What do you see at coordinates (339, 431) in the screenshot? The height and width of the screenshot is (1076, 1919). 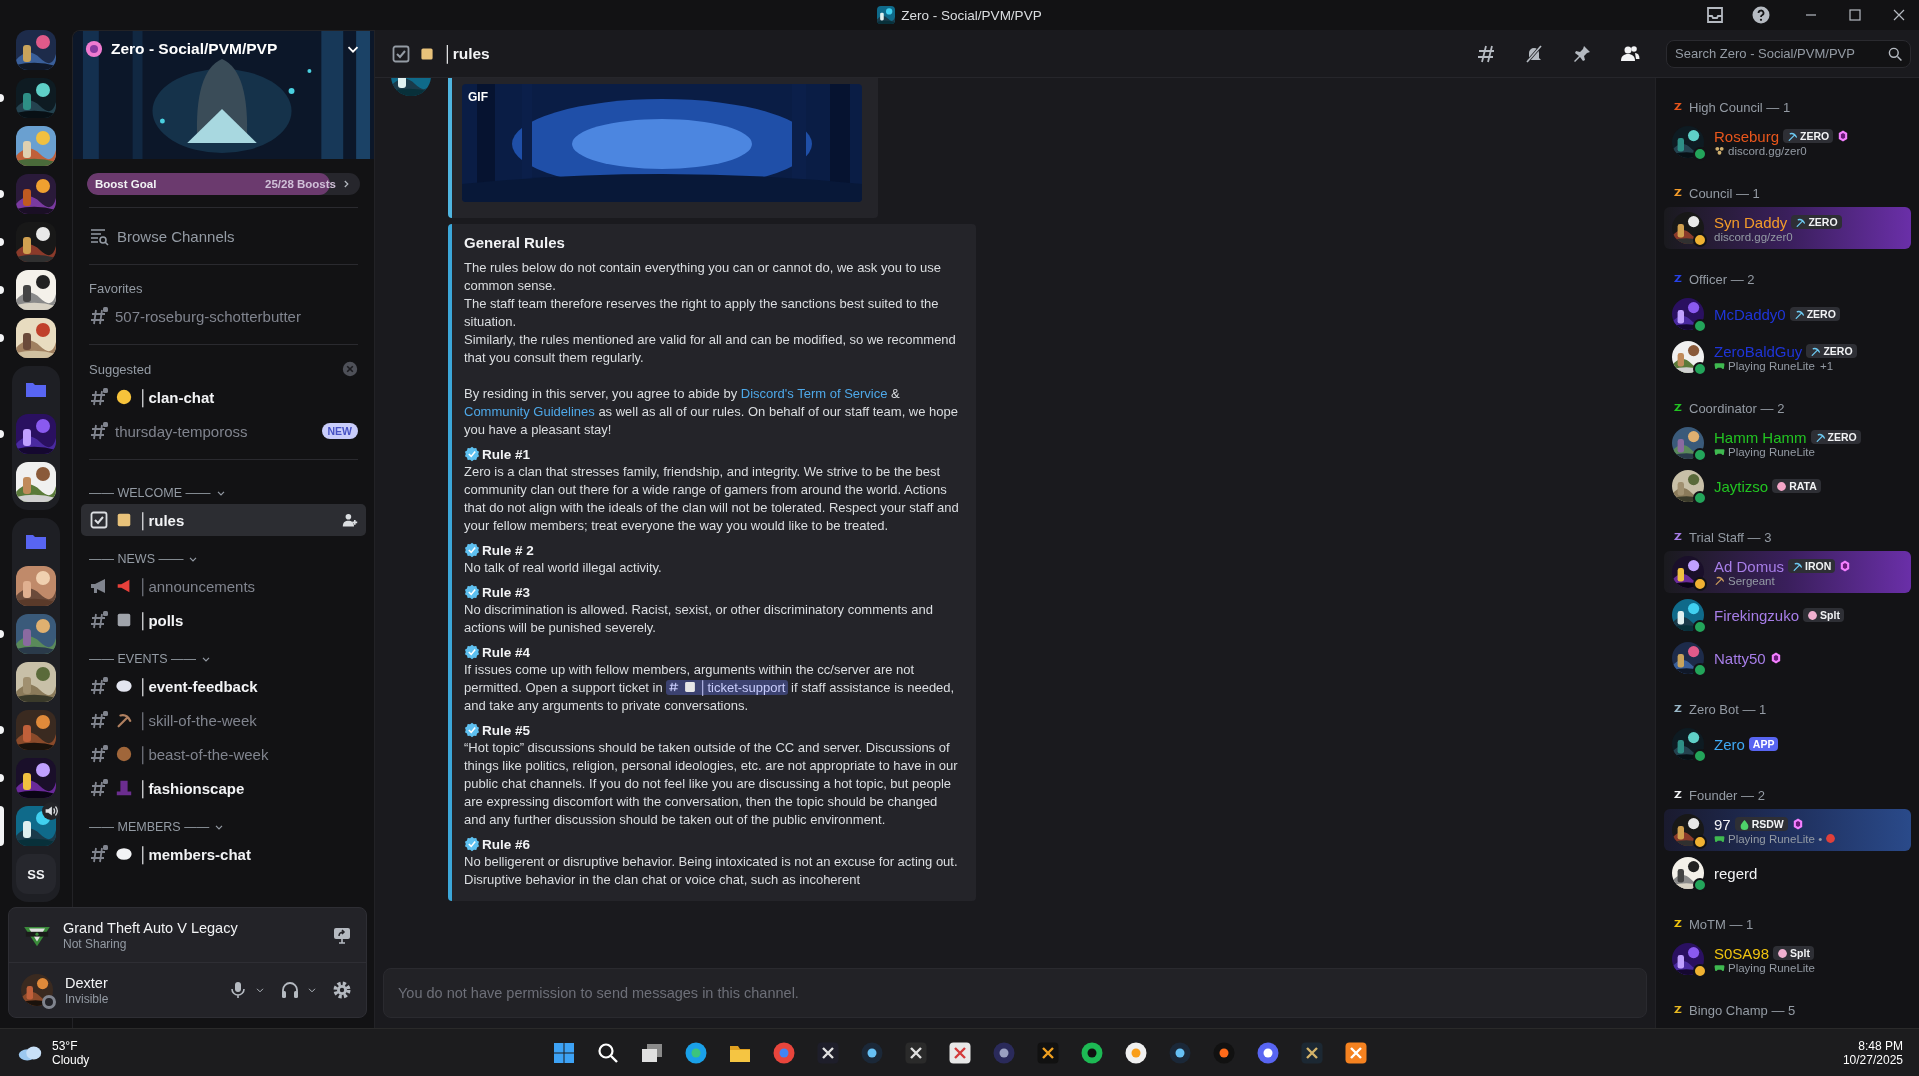 I see `new-badge: NEW` at bounding box center [339, 431].